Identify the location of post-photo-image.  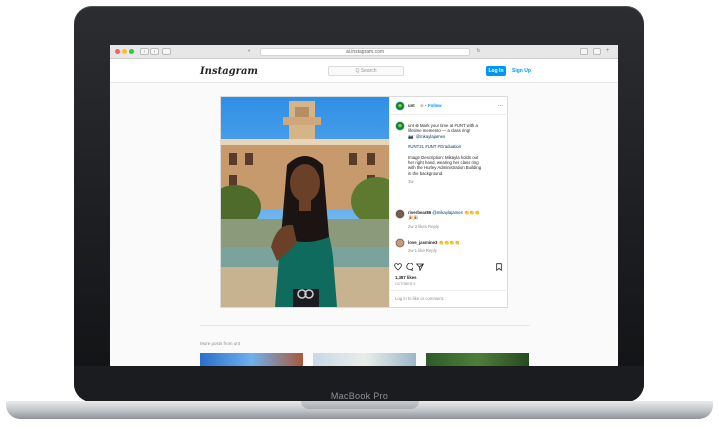
(305, 202).